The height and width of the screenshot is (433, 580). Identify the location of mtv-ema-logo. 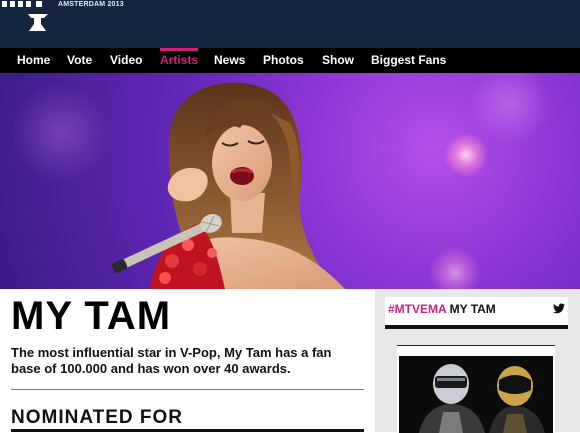
(28, 17).